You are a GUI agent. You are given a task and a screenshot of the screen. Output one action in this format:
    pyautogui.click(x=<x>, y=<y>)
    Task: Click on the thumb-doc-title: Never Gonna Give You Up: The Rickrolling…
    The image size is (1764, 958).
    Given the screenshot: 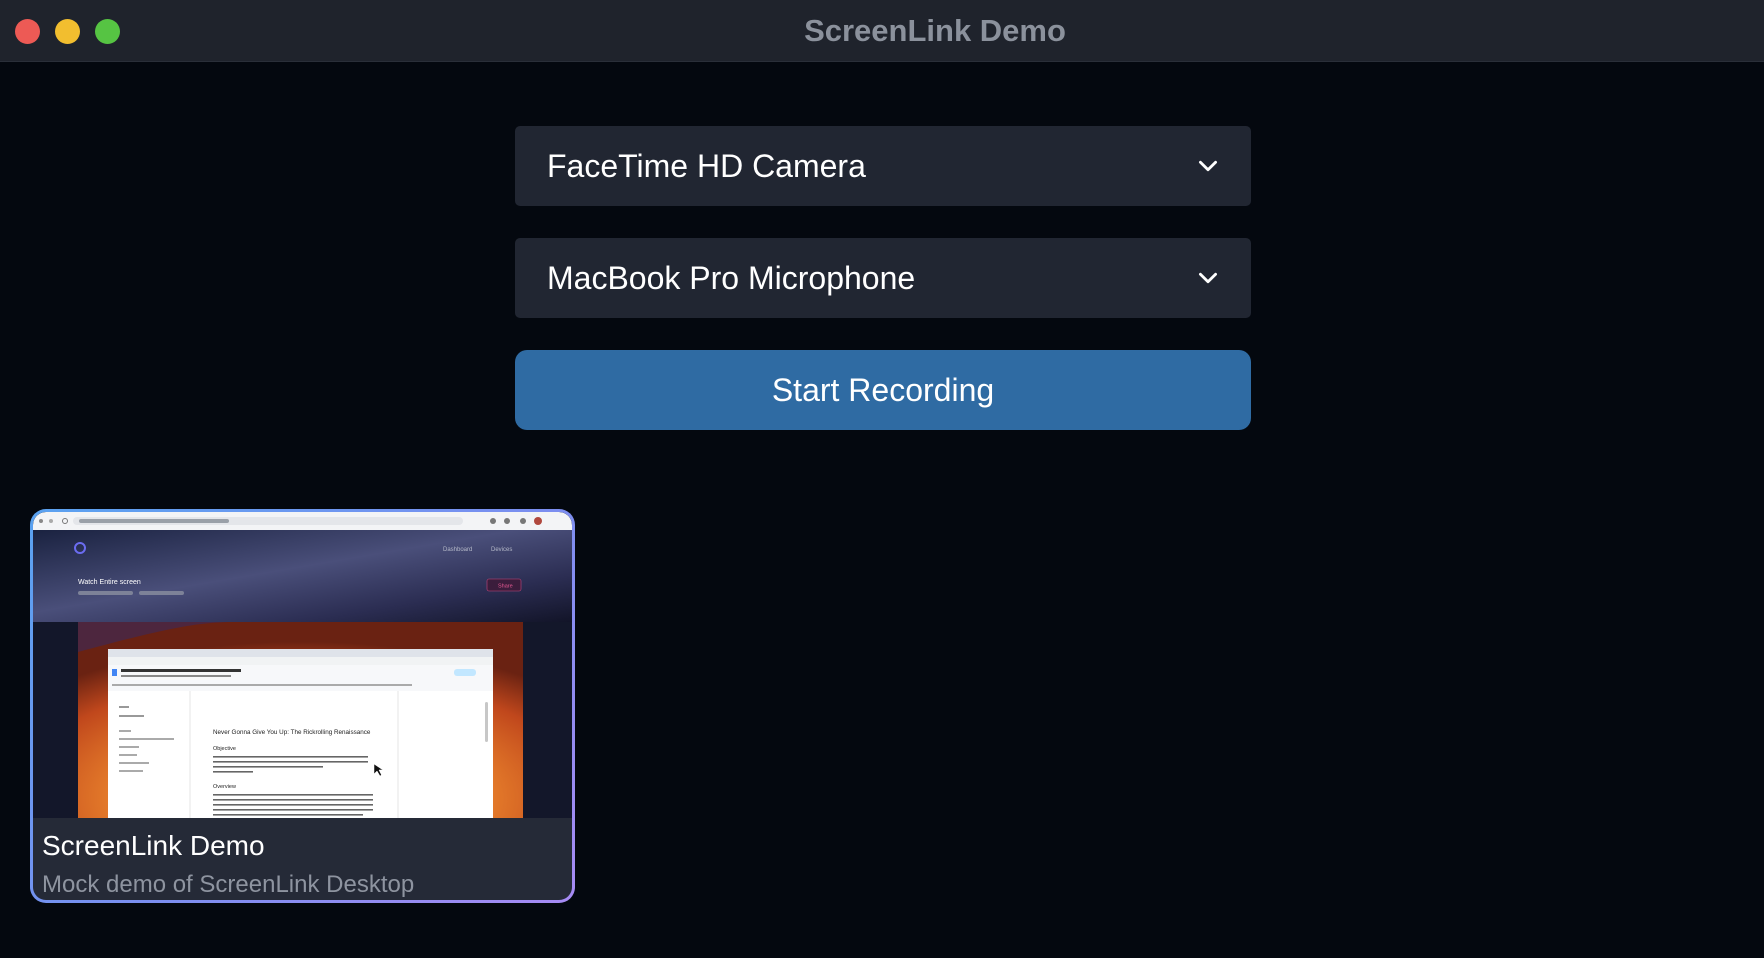 What is the action you would take?
    pyautogui.click(x=292, y=732)
    